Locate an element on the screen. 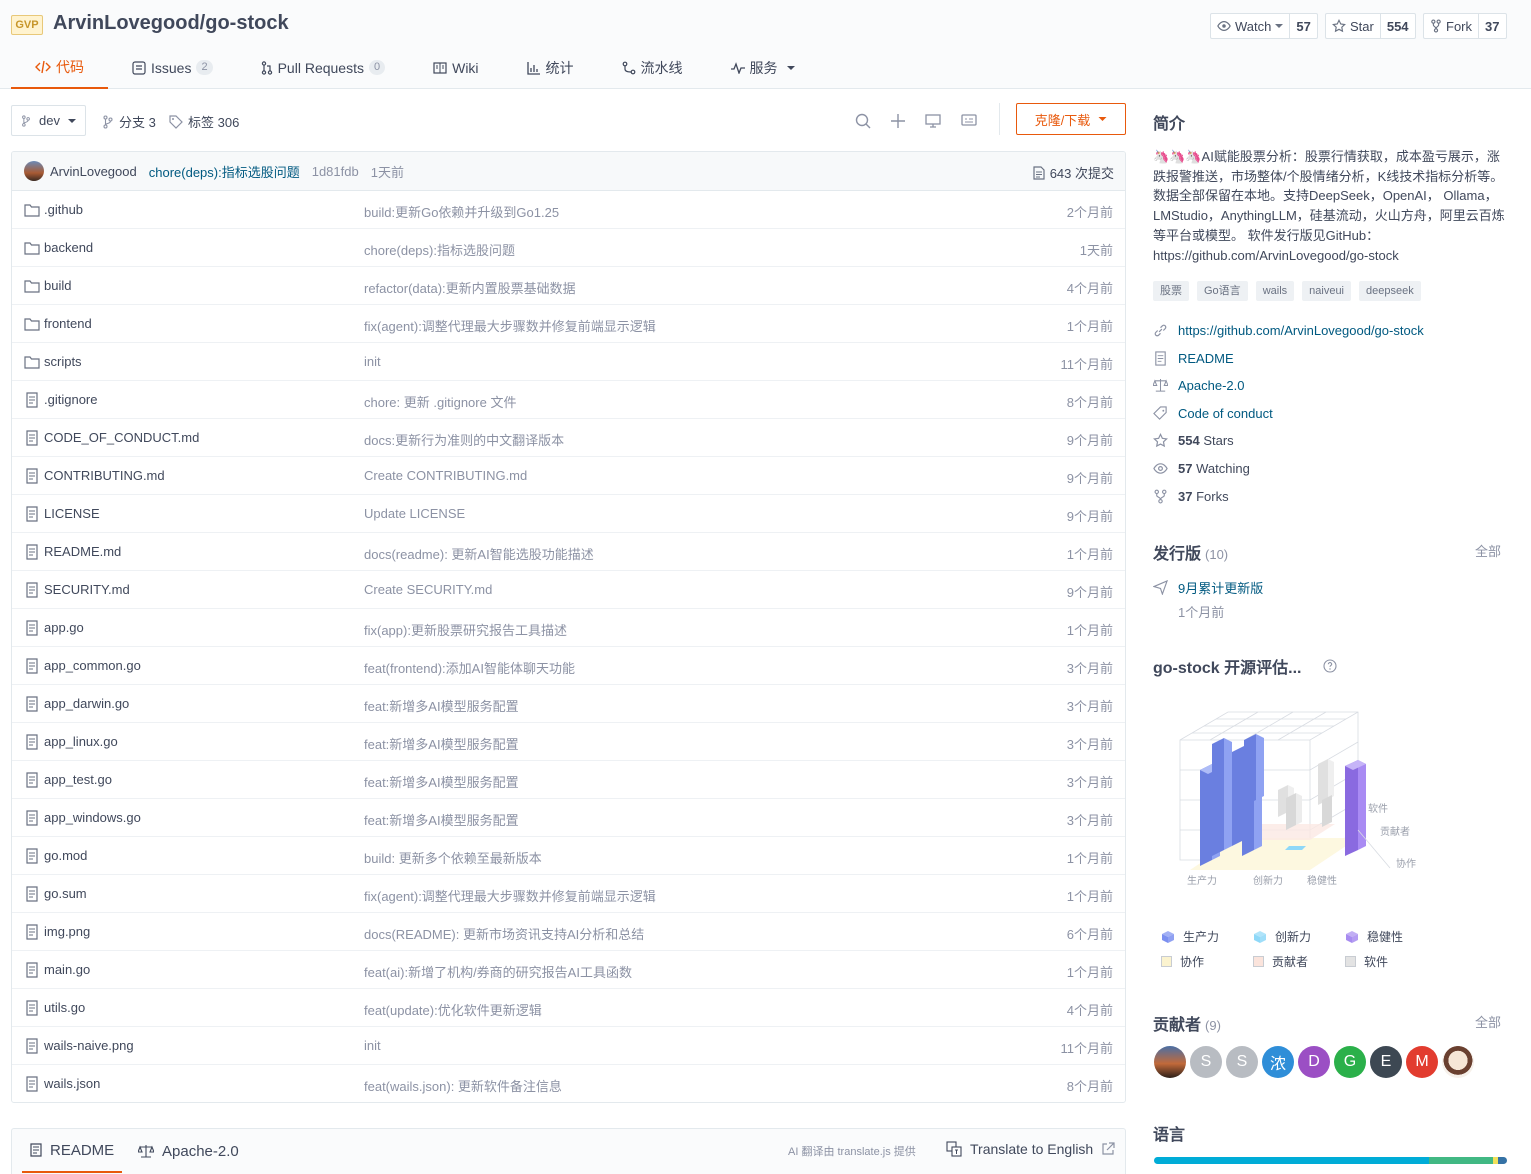  file-name: main.go is located at coordinates (67, 969).